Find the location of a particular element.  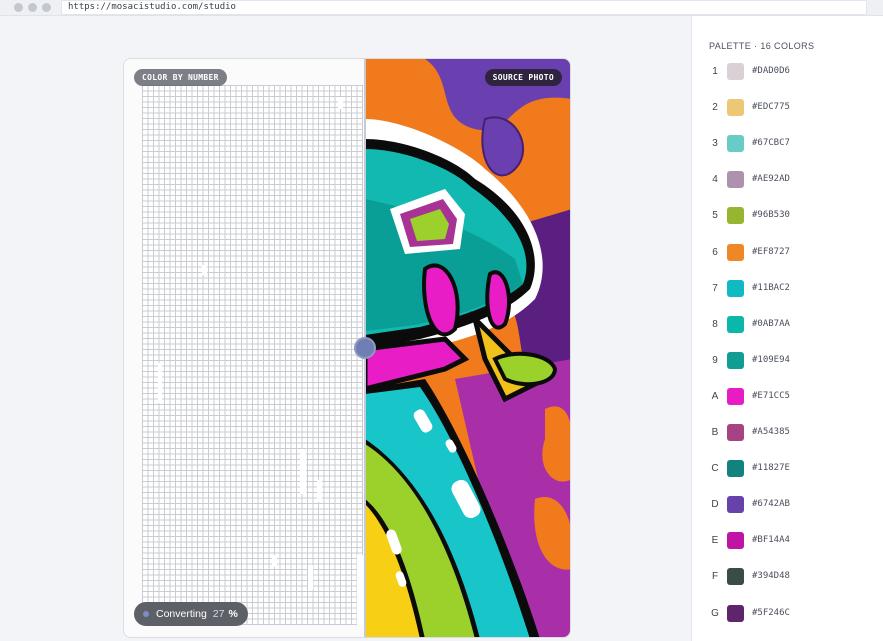

palette-swatch-row: E #BF14A4 is located at coordinates (794, 541).